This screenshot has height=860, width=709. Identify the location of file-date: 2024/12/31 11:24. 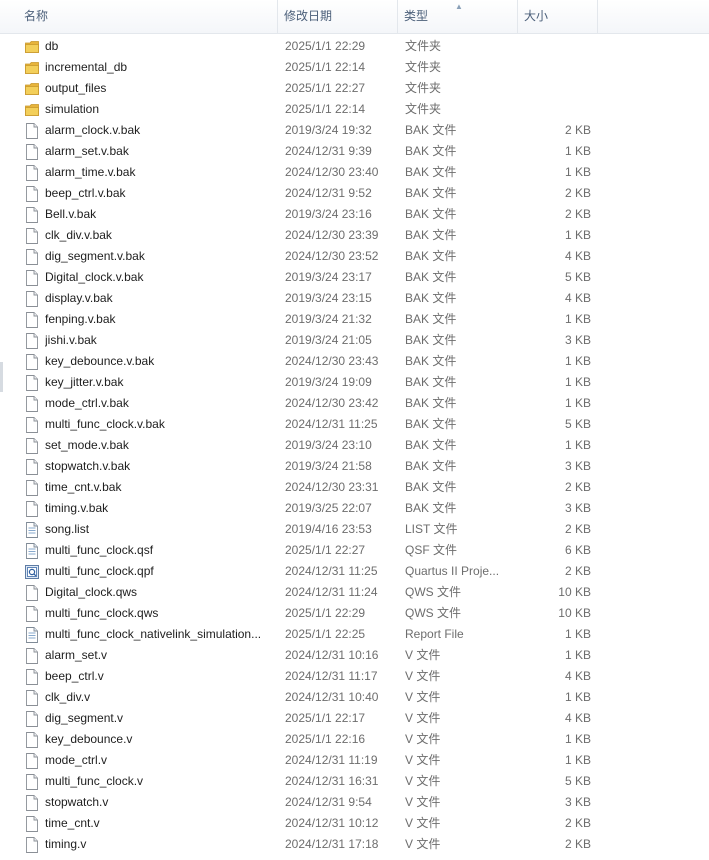
(331, 592).